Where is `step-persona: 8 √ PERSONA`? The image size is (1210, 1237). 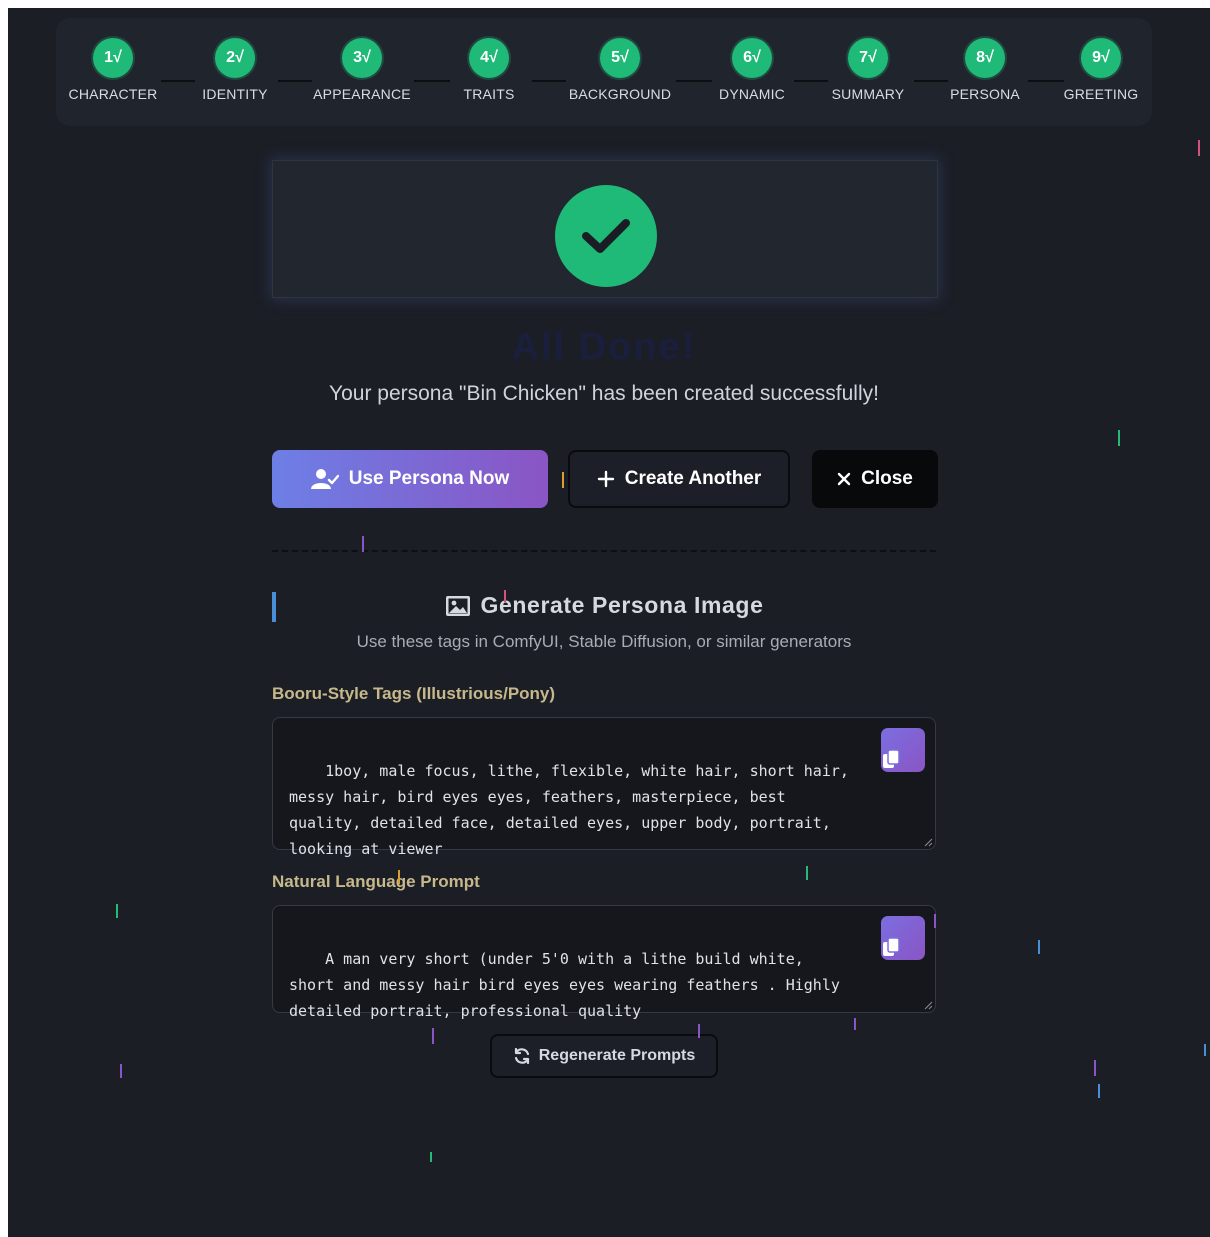 step-persona: 8 √ PERSONA is located at coordinates (985, 70).